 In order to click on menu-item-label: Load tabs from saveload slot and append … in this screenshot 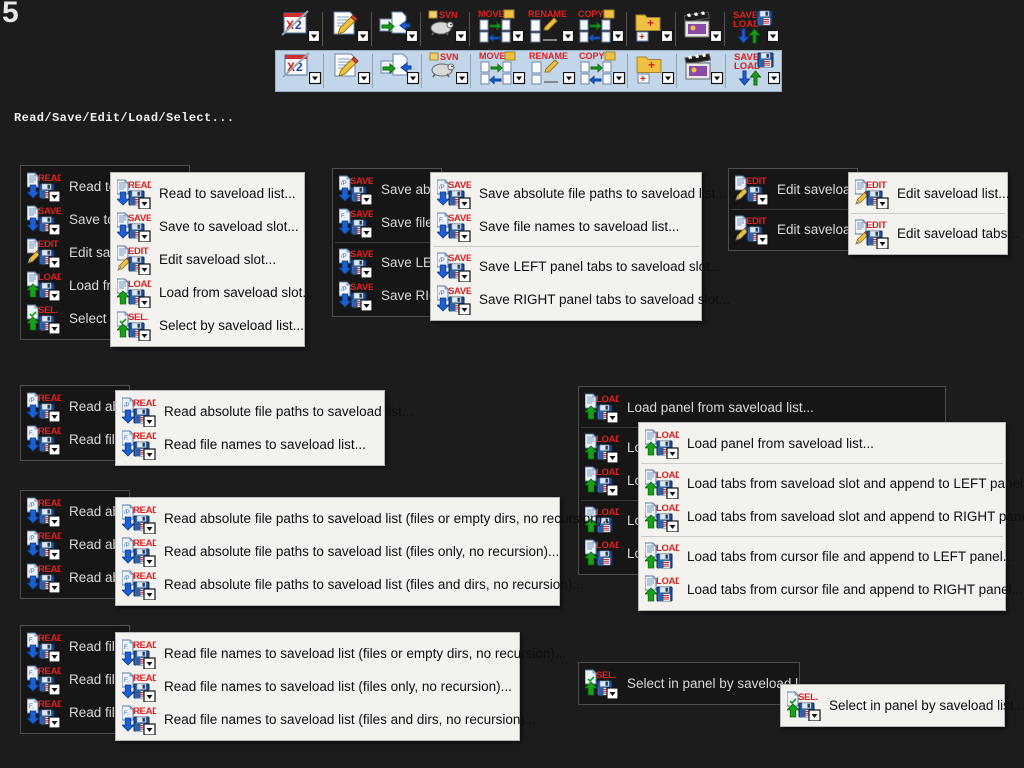, I will do `click(855, 516)`.